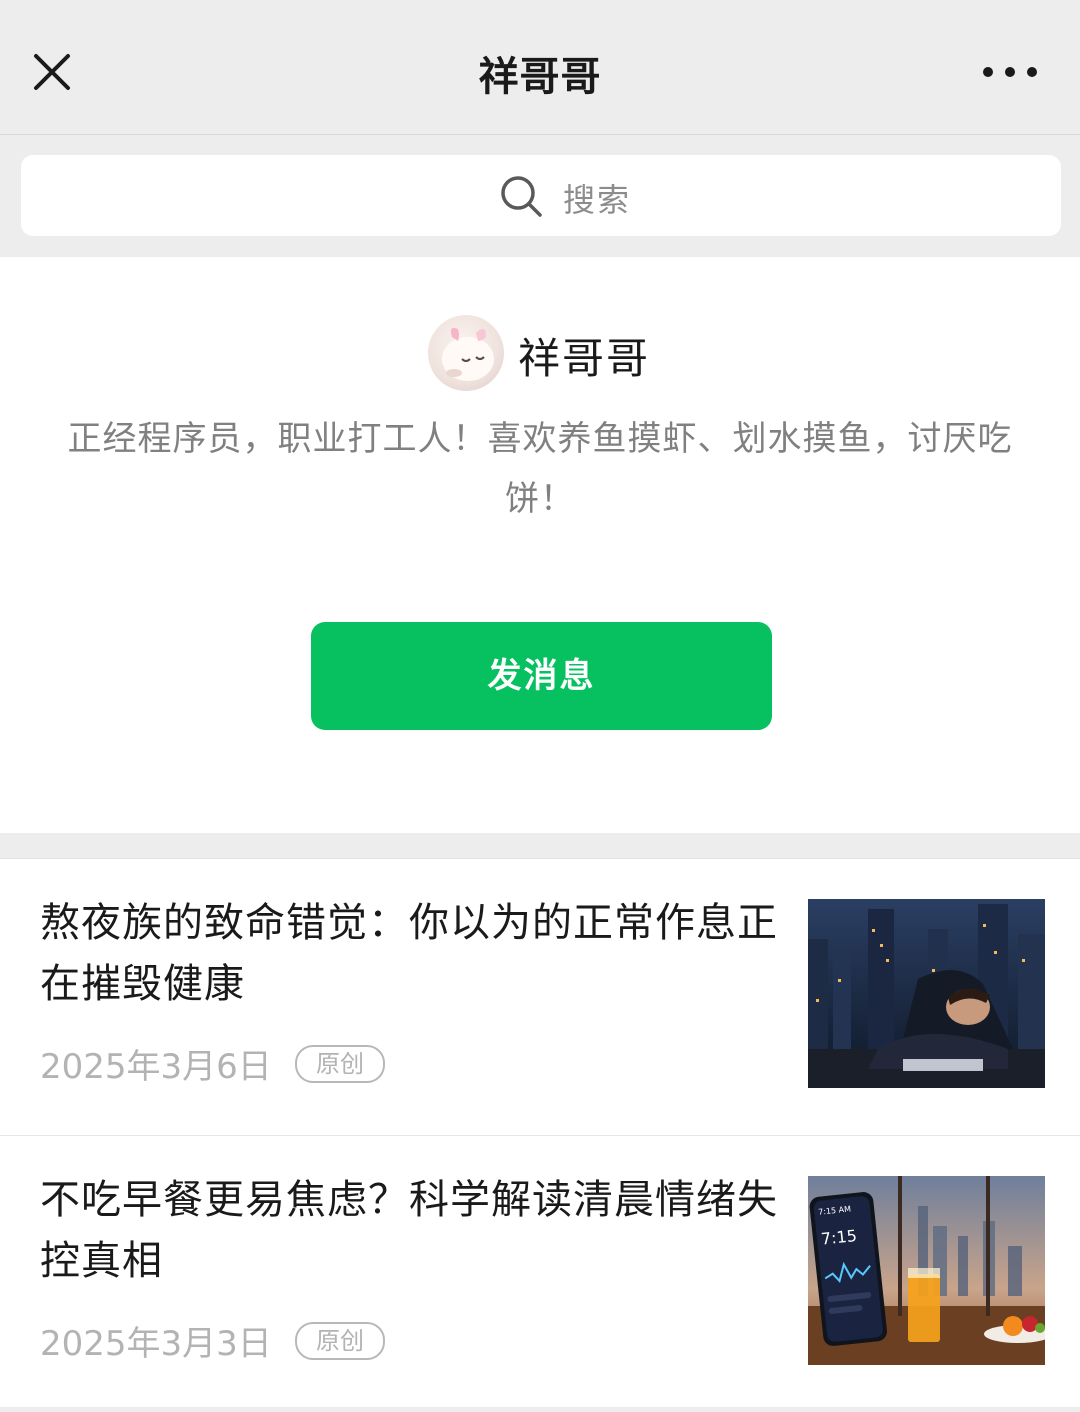  What do you see at coordinates (541, 676) in the screenshot?
I see `send-message-button: 发消息` at bounding box center [541, 676].